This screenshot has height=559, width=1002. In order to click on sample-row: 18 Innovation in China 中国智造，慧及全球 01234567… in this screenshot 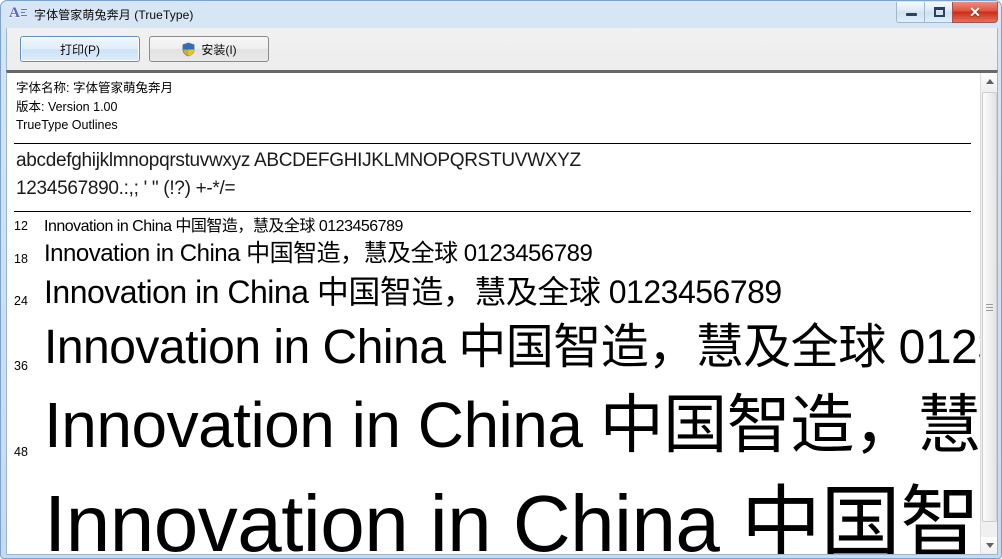, I will do `click(493, 251)`.